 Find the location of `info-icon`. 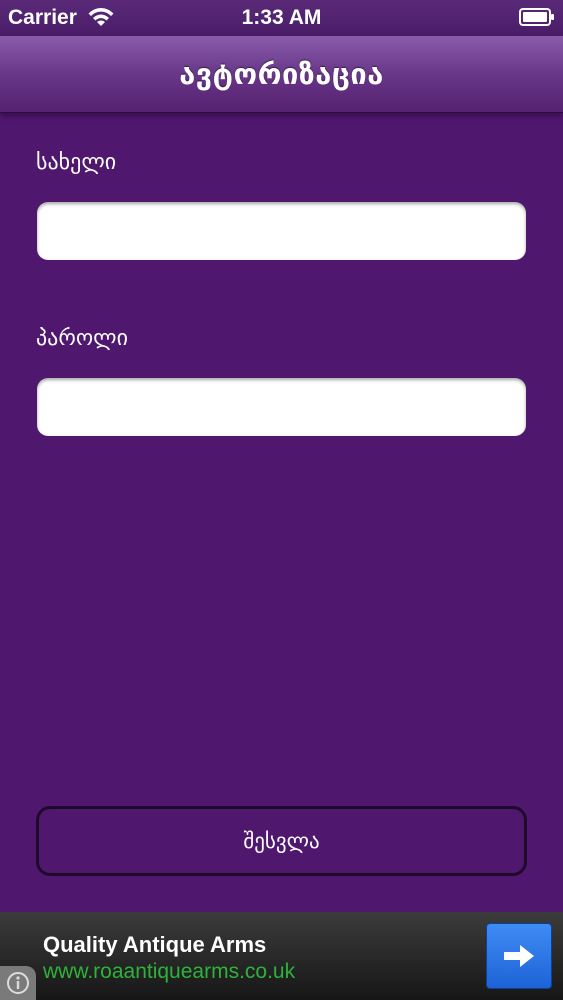

info-icon is located at coordinates (18, 983).